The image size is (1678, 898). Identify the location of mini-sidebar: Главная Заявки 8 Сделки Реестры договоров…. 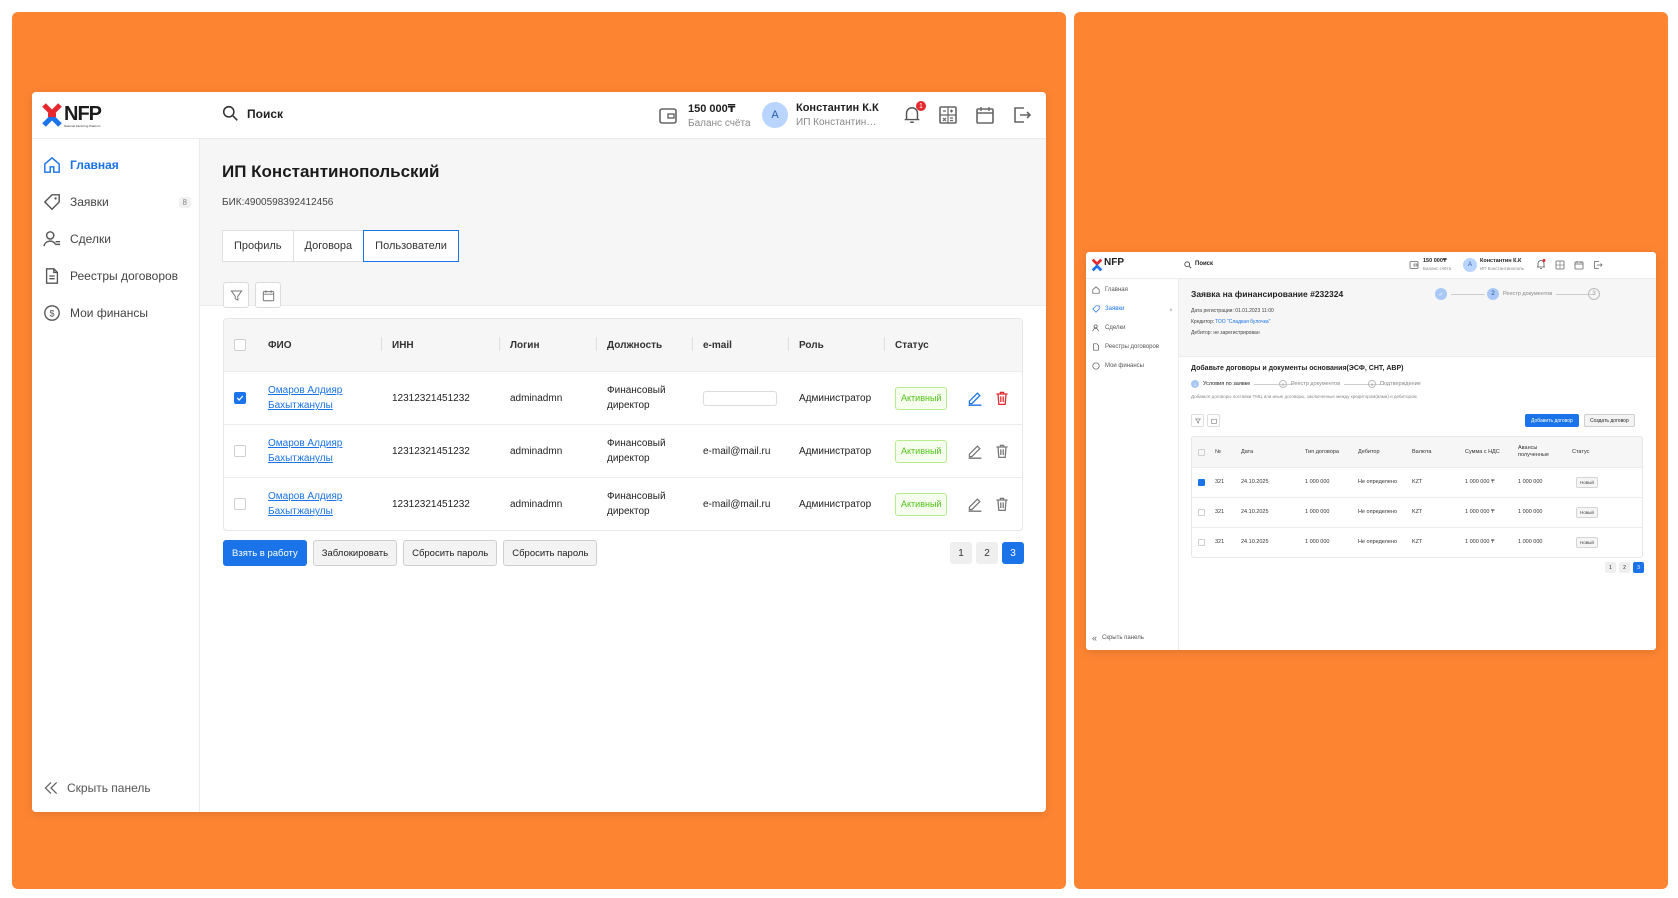
(1132, 464).